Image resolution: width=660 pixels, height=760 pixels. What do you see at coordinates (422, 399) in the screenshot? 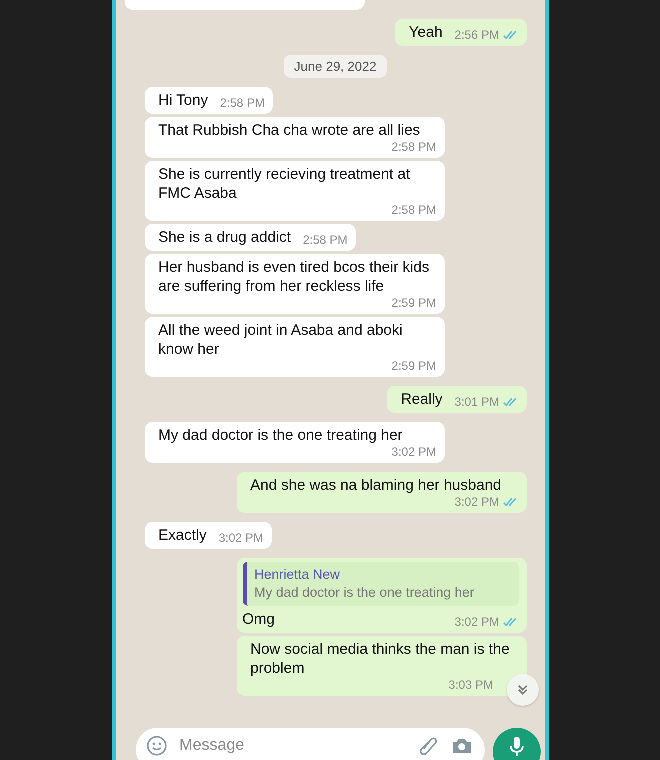
I see `message-text: Really` at bounding box center [422, 399].